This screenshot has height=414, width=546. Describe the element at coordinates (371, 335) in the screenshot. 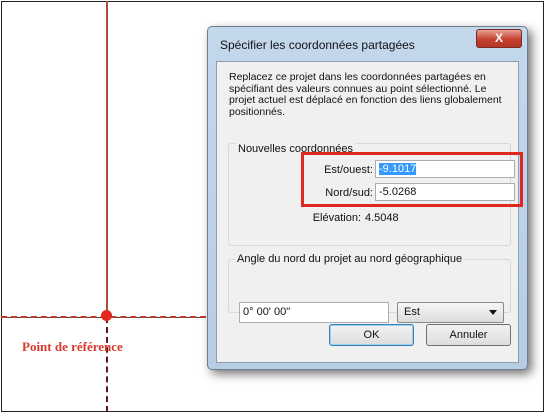

I see `ok-button: OK` at that location.